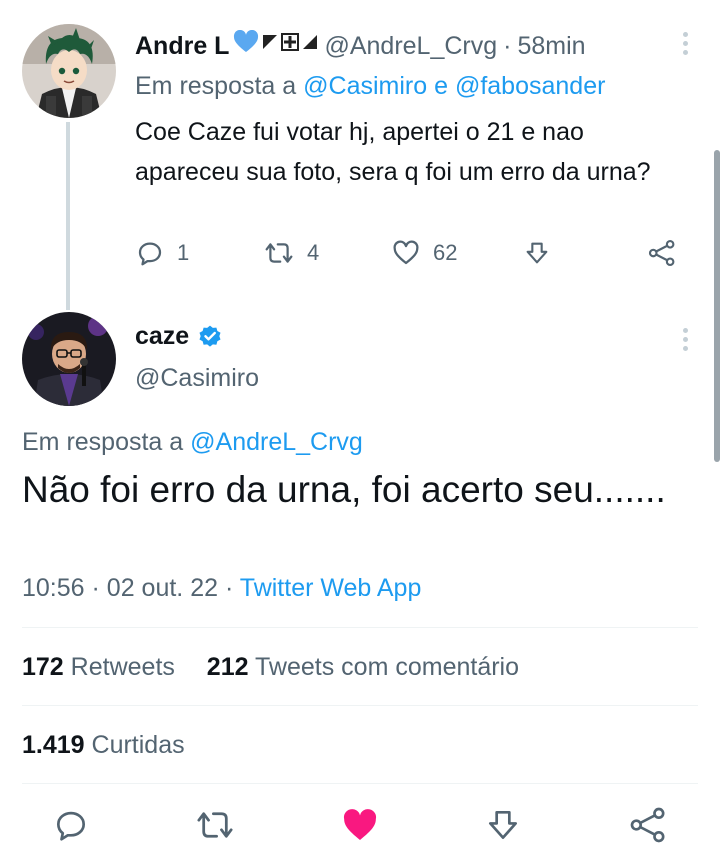  What do you see at coordinates (53, 588) in the screenshot?
I see `tweet-time: 10:56` at bounding box center [53, 588].